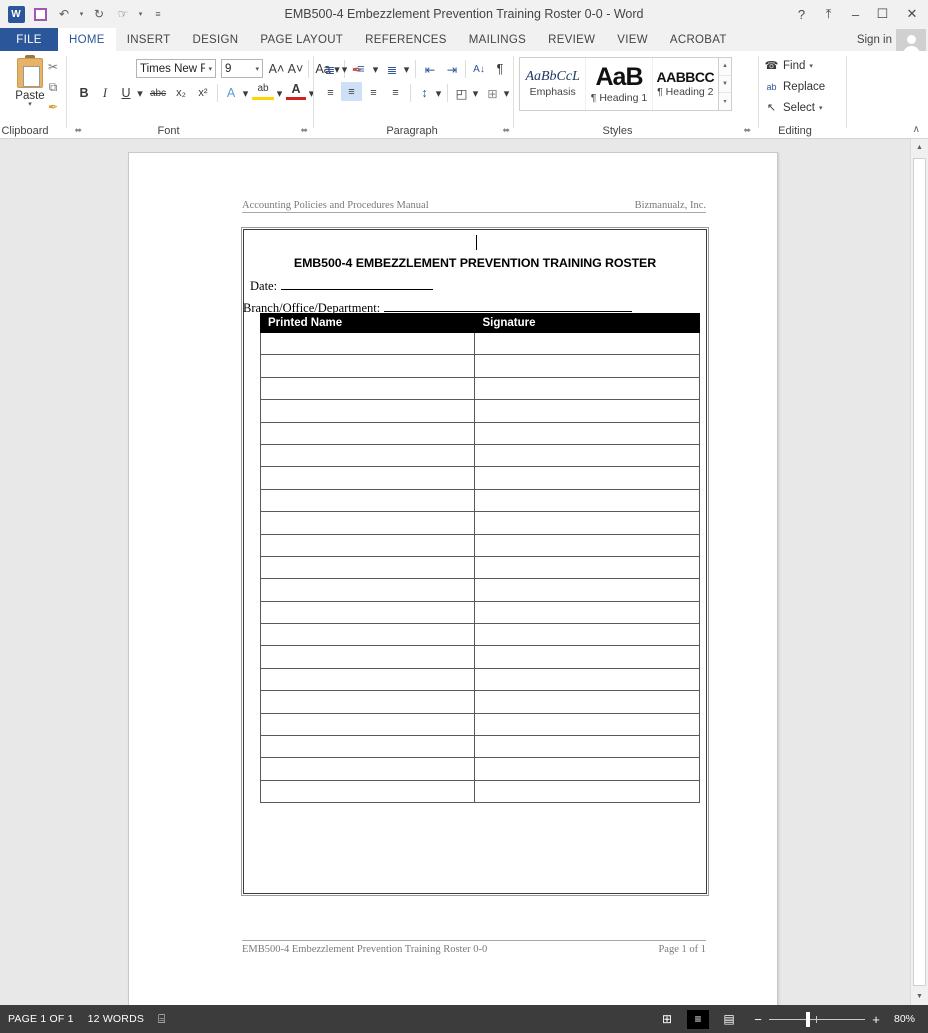  Describe the element at coordinates (373, 93) in the screenshot. I see `align-right-icon: ≡` at that location.